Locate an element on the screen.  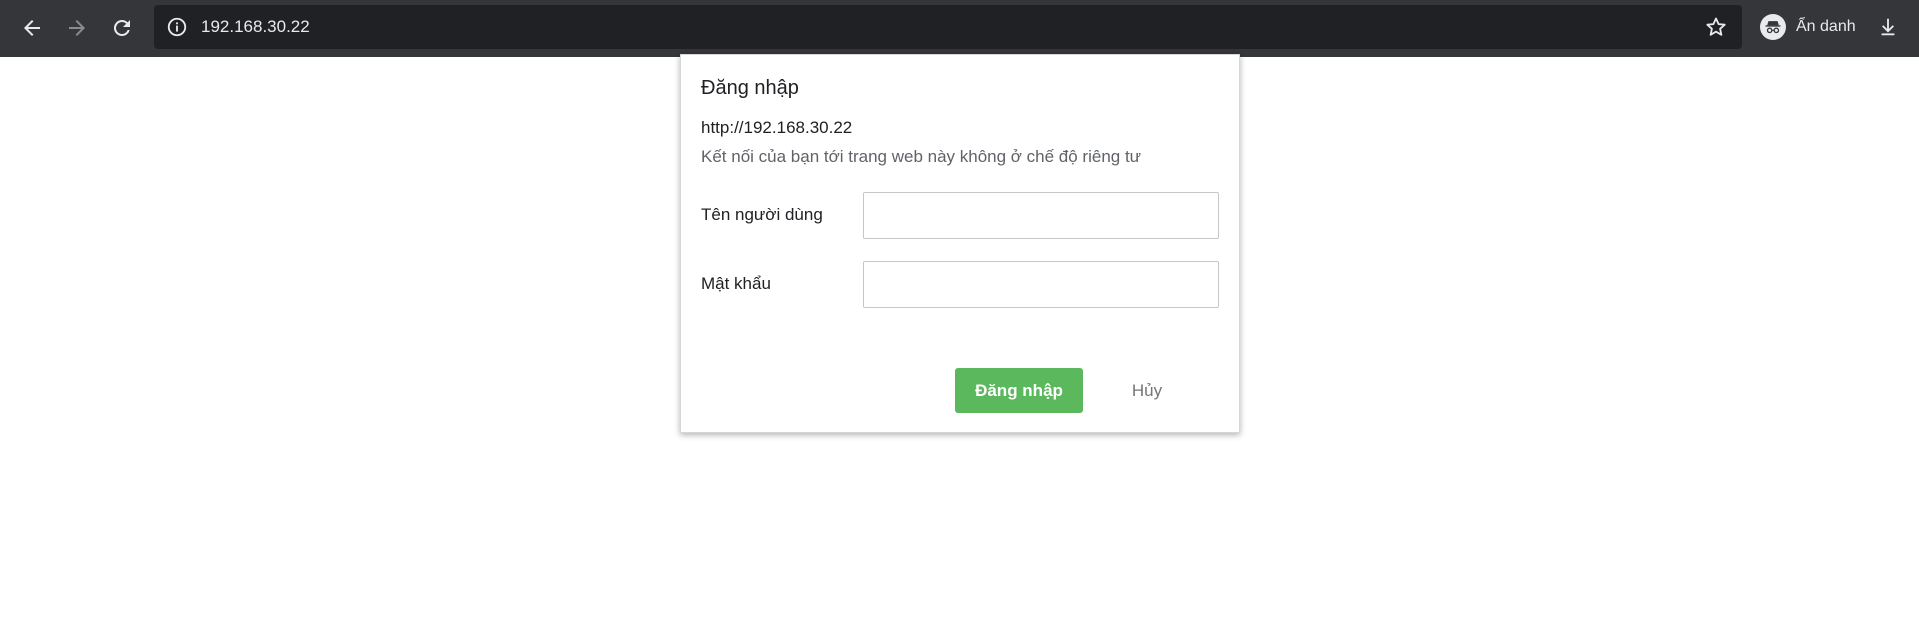
address-bar: 192.168.30.22 is located at coordinates (948, 27).